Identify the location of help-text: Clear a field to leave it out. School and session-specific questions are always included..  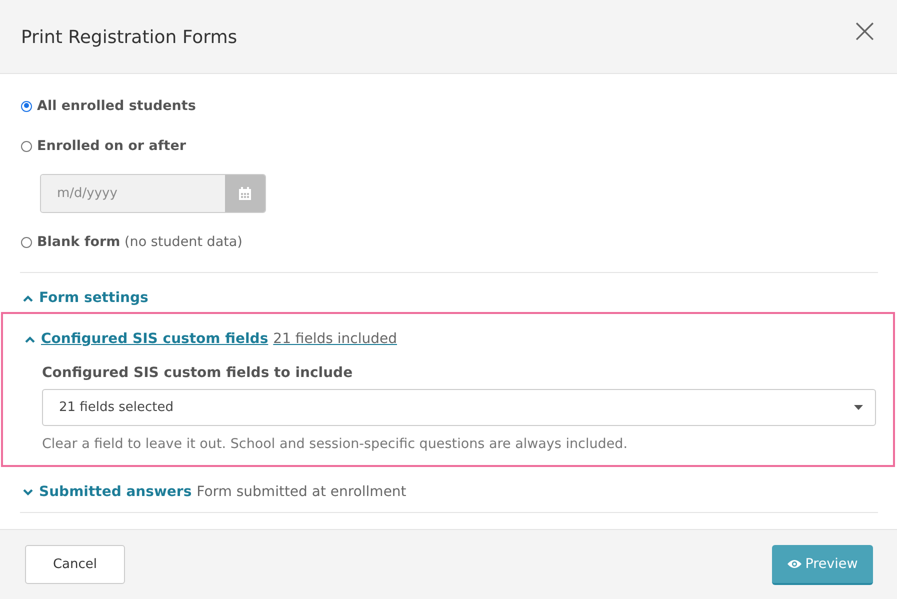
(335, 444).